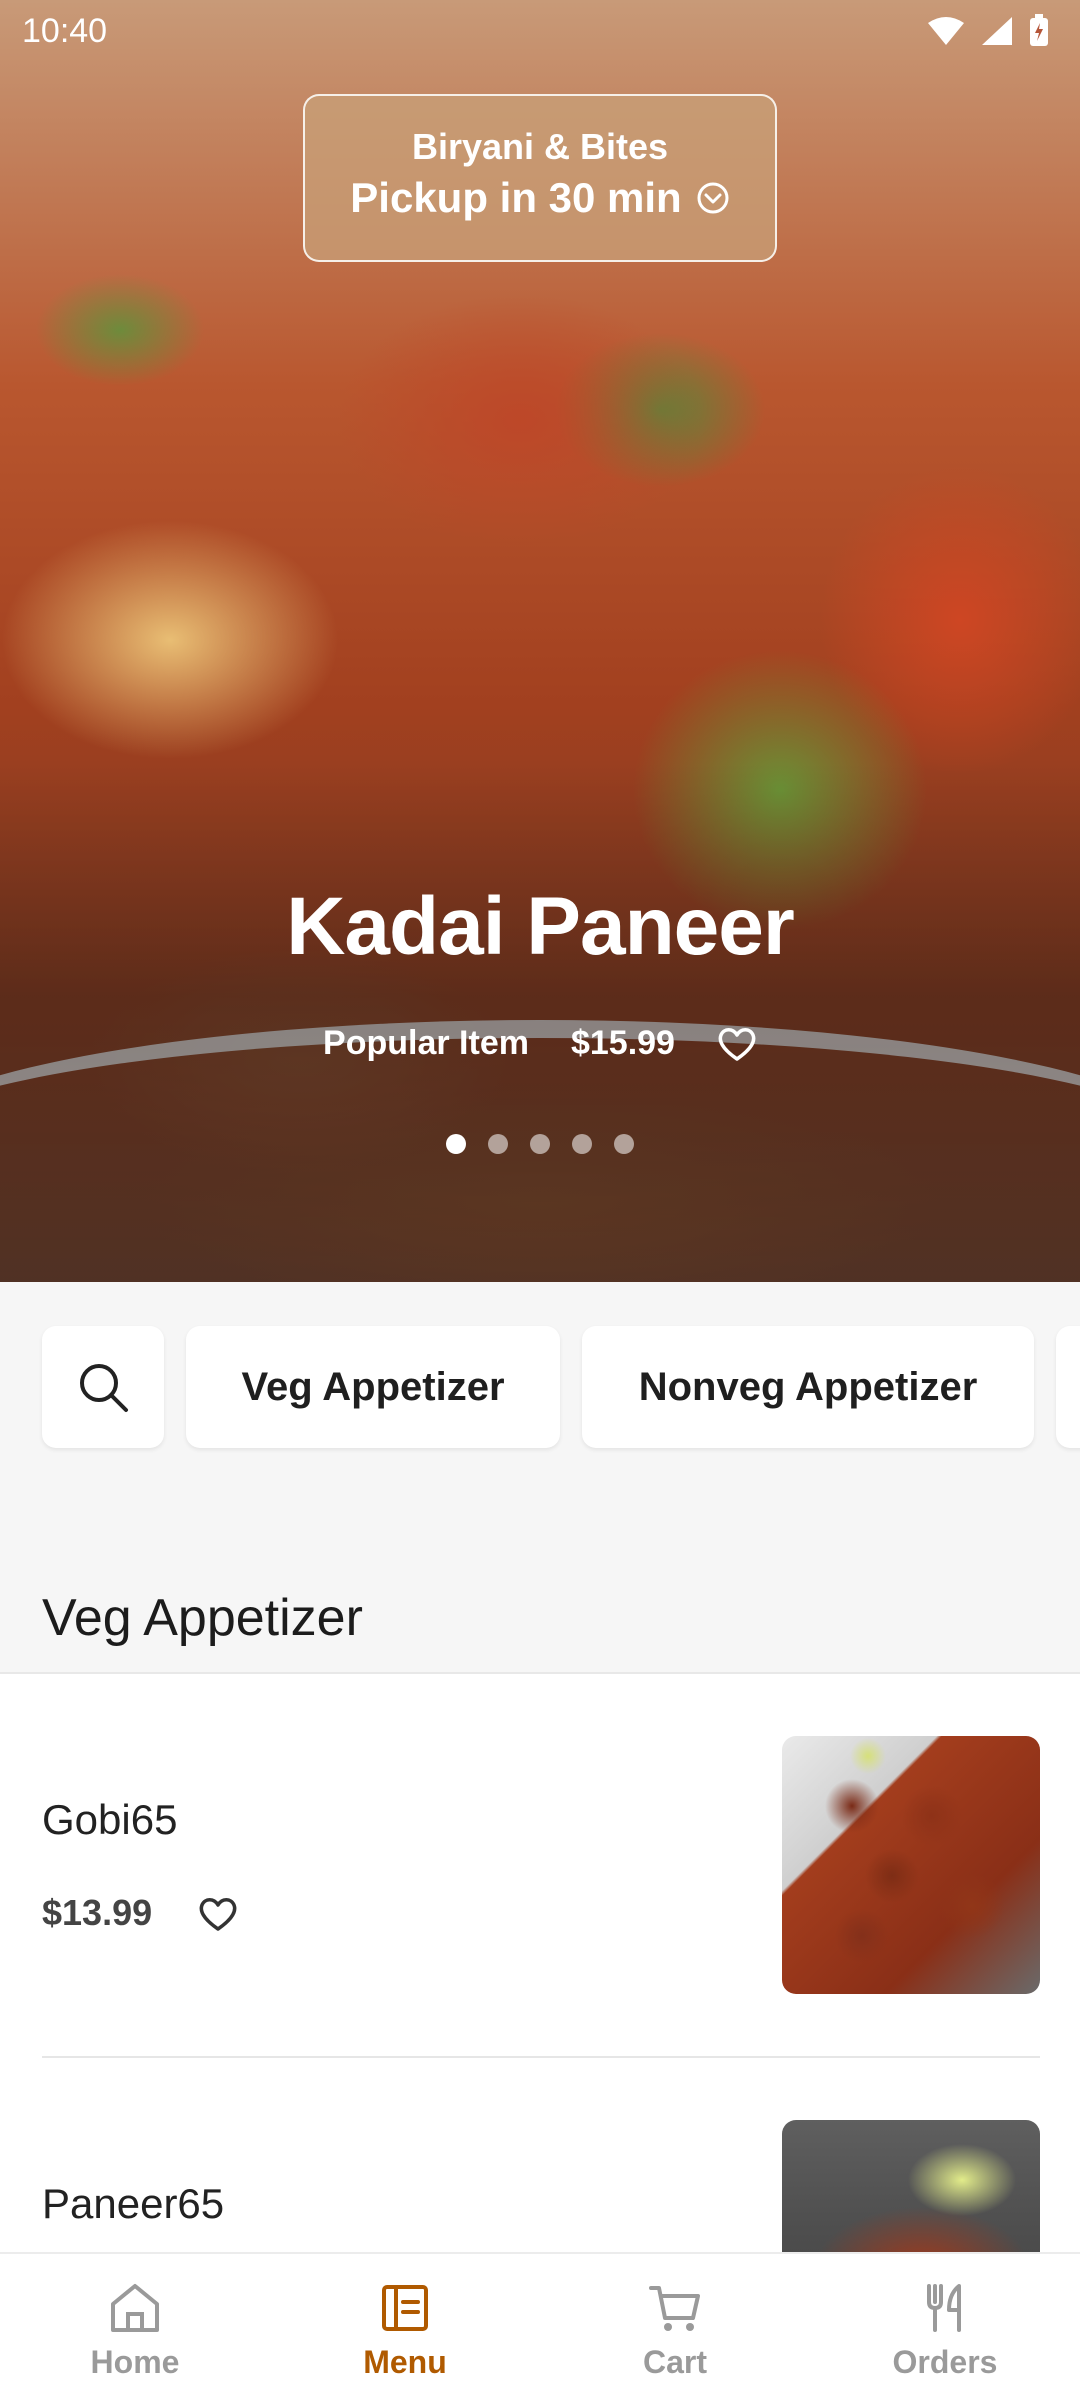 The width and height of the screenshot is (1080, 2400). Describe the element at coordinates (540, 926) in the screenshot. I see `hero-title: Kadai Paneer` at that location.